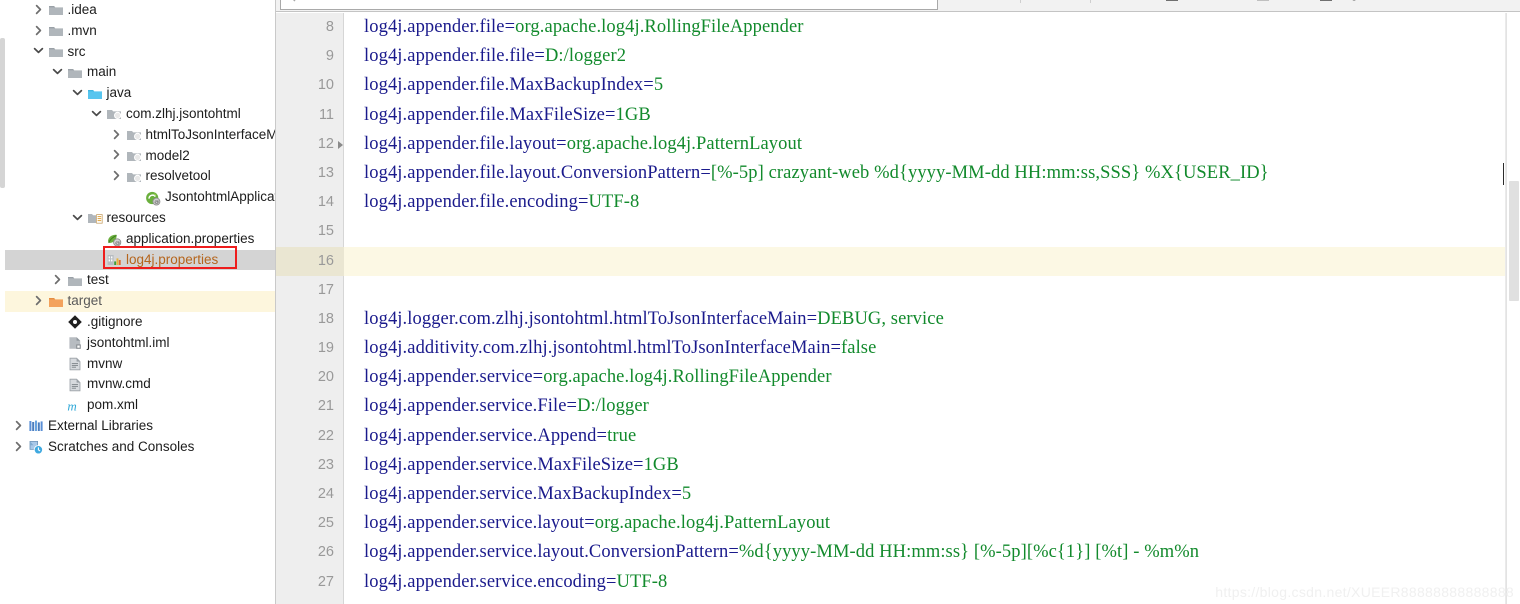 Image resolution: width=1520 pixels, height=604 pixels. I want to click on line-number: 18, so click(310, 319).